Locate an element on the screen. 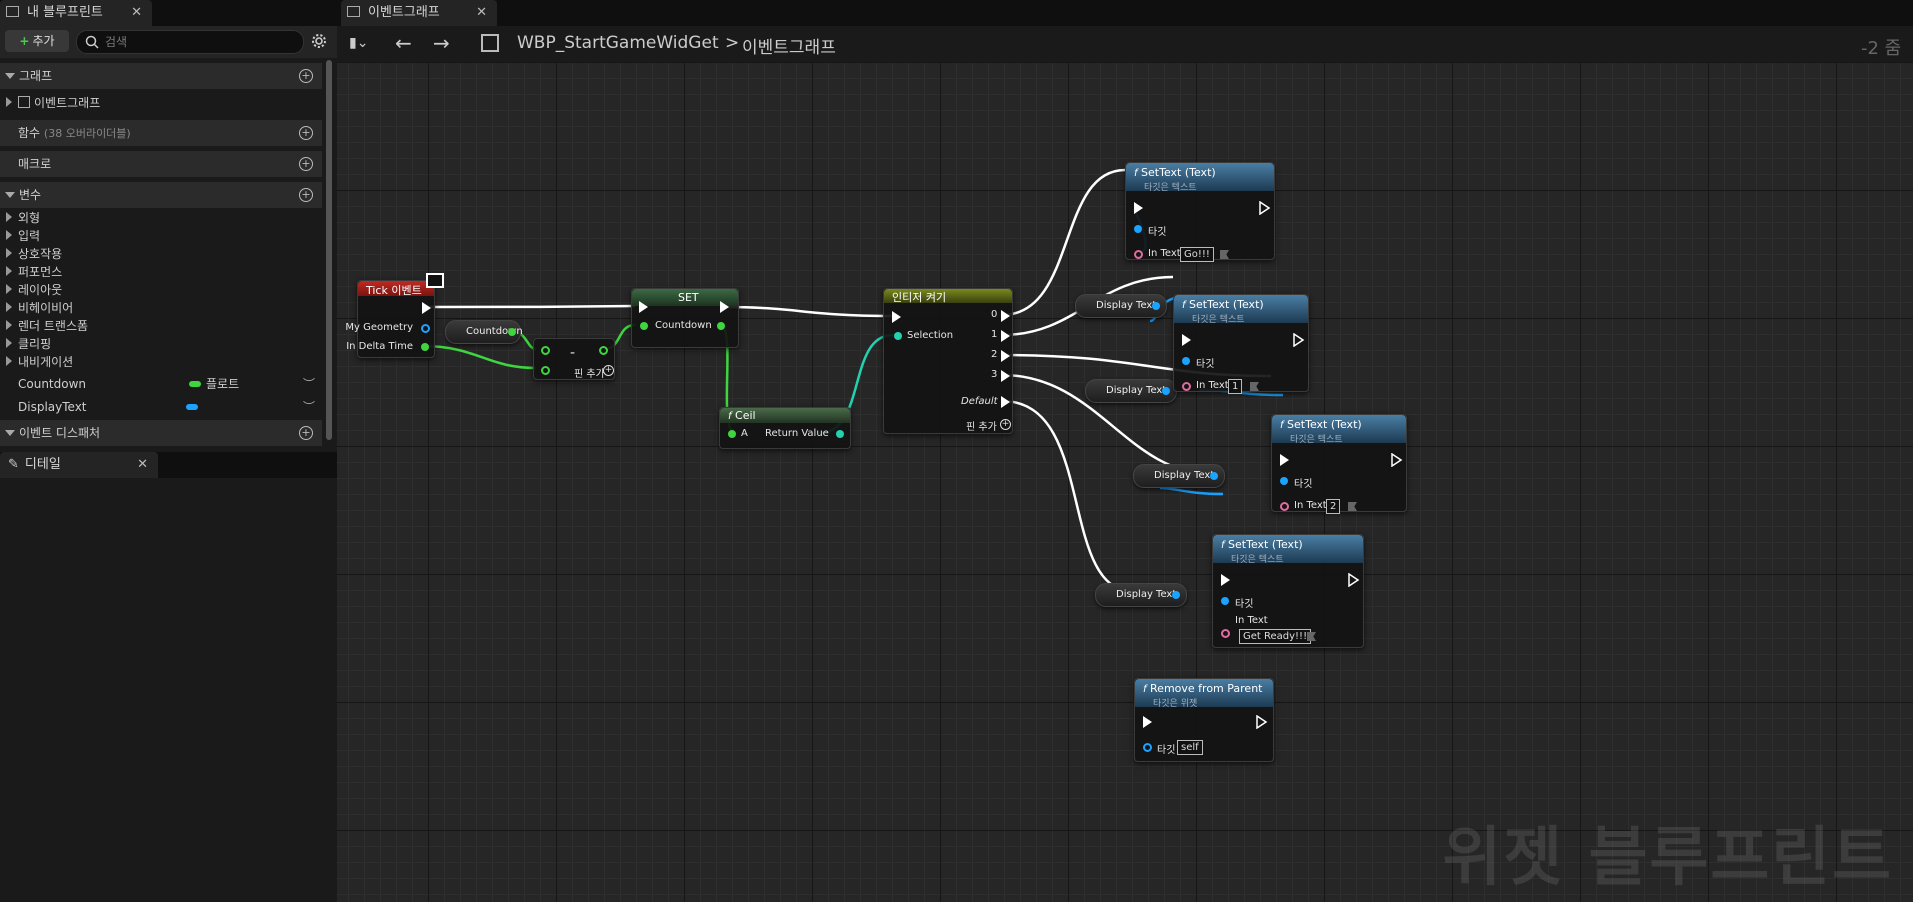 The height and width of the screenshot is (902, 1913). tab-eventgraph: 이벤트그래프 ✕ is located at coordinates (419, 13).